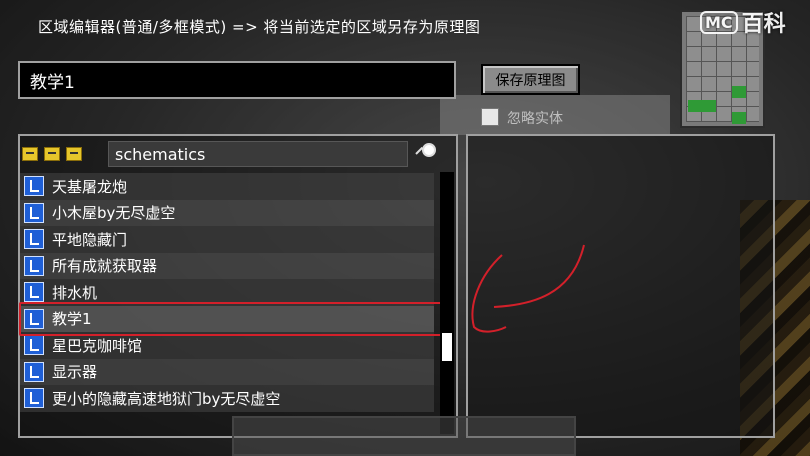  I want to click on file-row: 更小的隐藏高速地狱门by无尽虚空, so click(227, 398).